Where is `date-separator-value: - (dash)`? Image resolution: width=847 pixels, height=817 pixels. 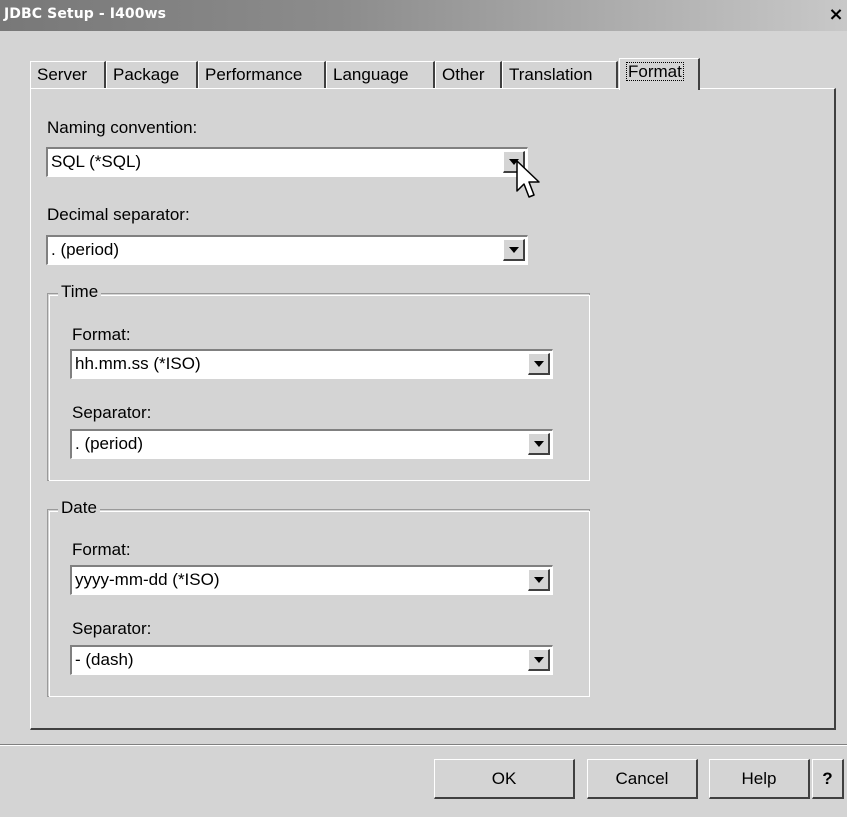 date-separator-value: - (dash) is located at coordinates (104, 659).